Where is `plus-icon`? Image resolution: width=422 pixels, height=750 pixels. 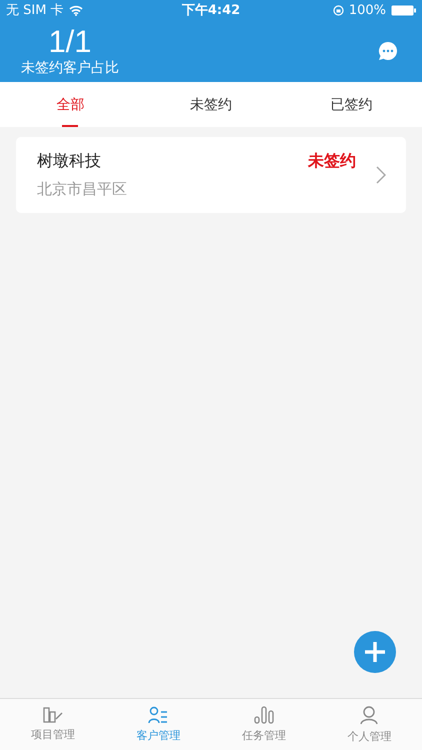
plus-icon is located at coordinates (375, 652).